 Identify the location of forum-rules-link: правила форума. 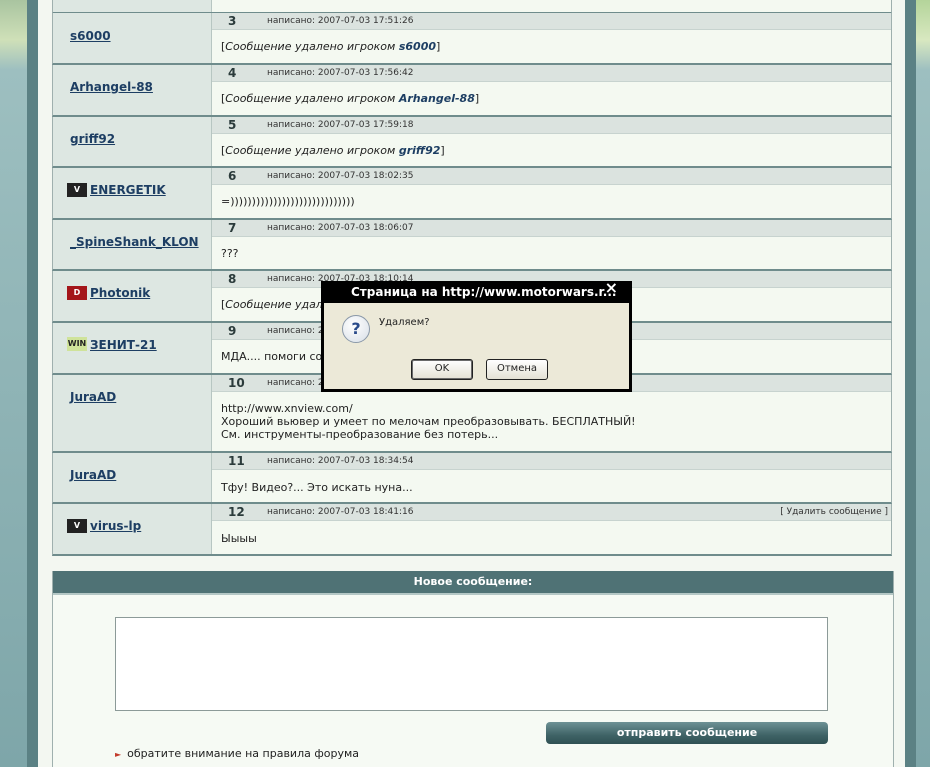
(311, 753).